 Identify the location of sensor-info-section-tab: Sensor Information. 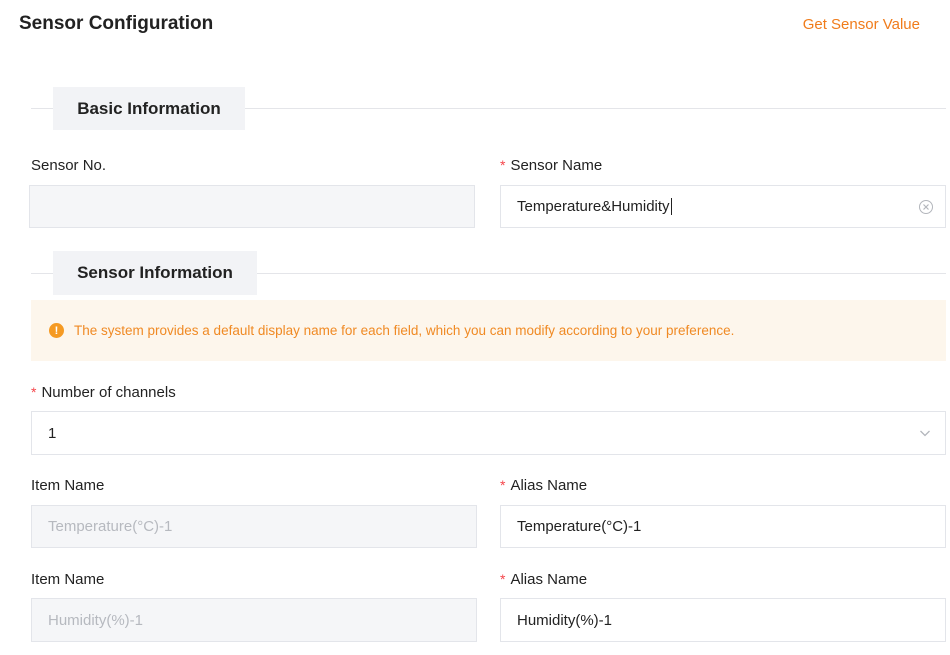
(155, 273).